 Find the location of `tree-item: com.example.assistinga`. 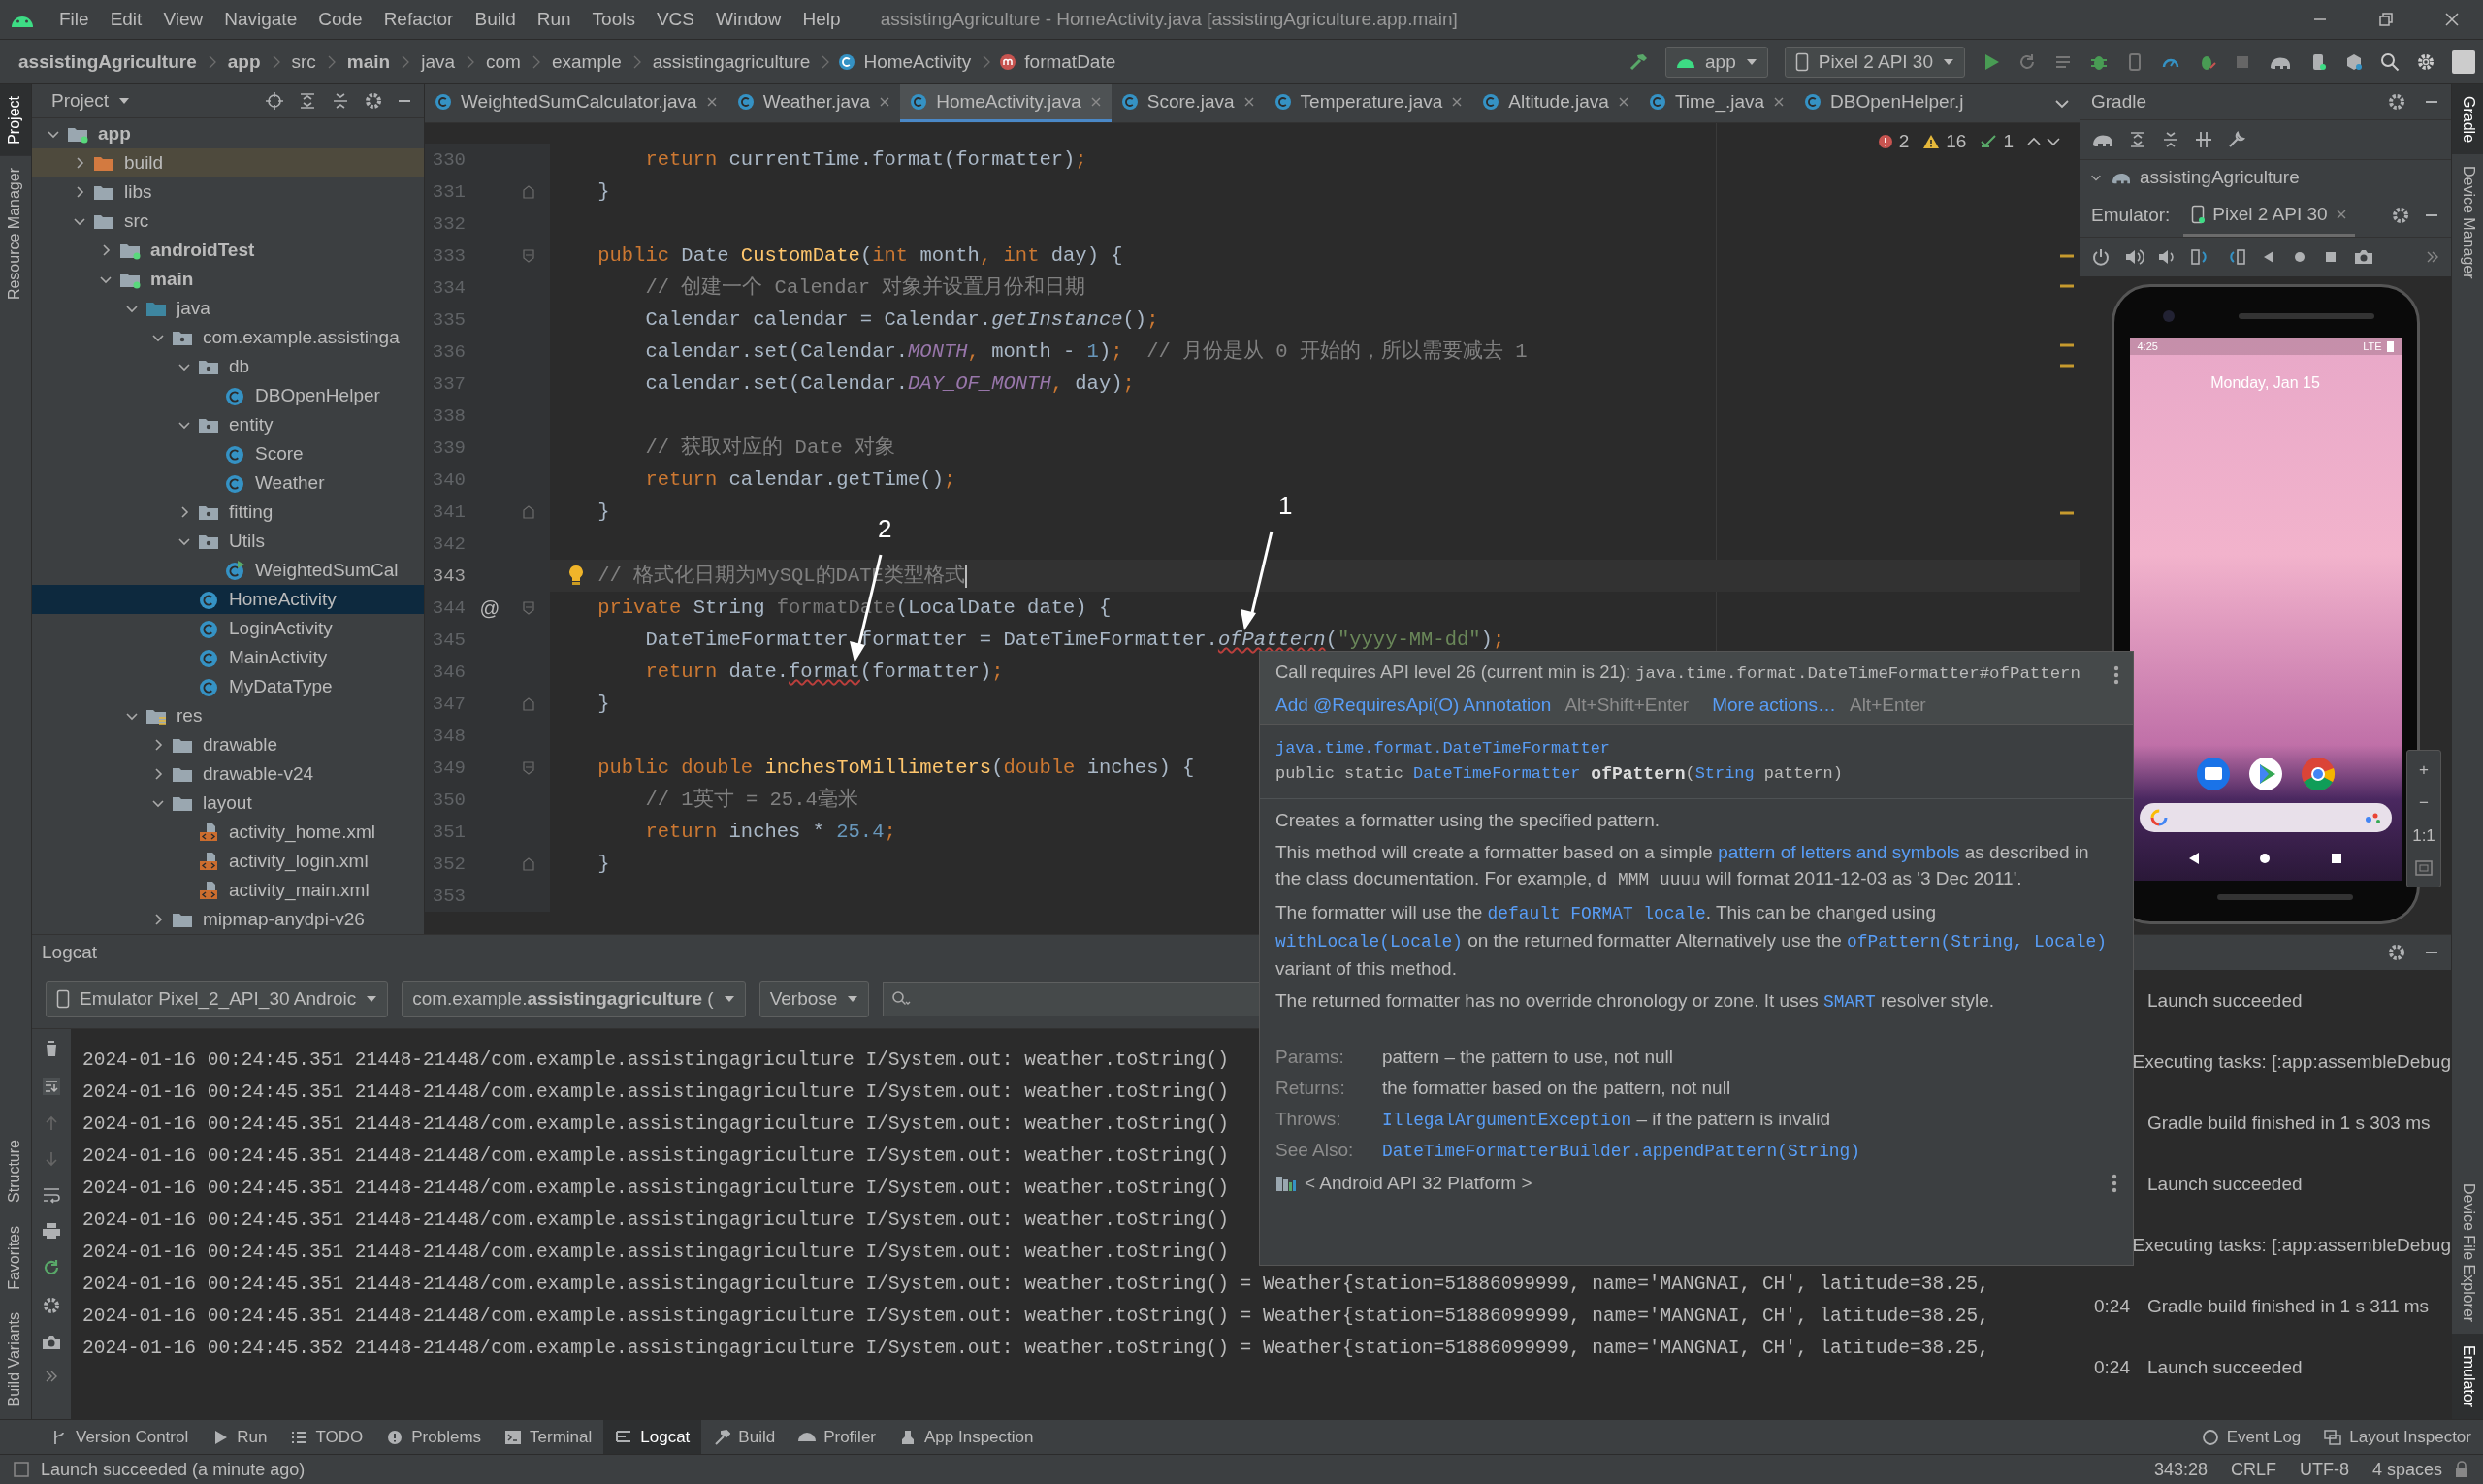

tree-item: com.example.assistinga is located at coordinates (228, 337).